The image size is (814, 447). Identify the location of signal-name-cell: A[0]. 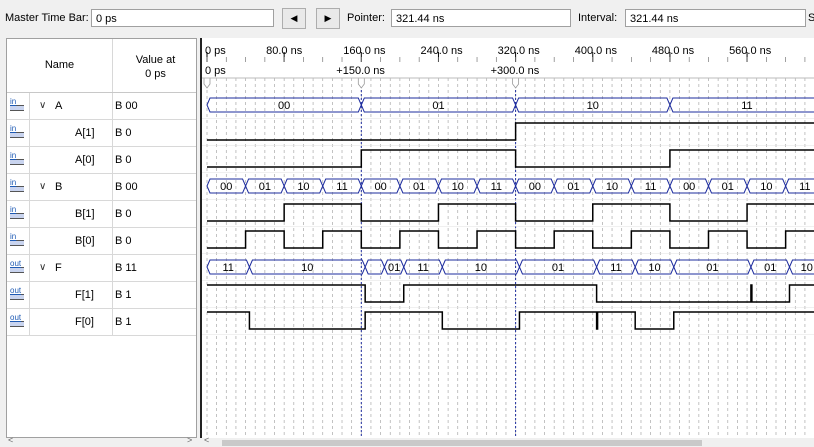
(71, 160).